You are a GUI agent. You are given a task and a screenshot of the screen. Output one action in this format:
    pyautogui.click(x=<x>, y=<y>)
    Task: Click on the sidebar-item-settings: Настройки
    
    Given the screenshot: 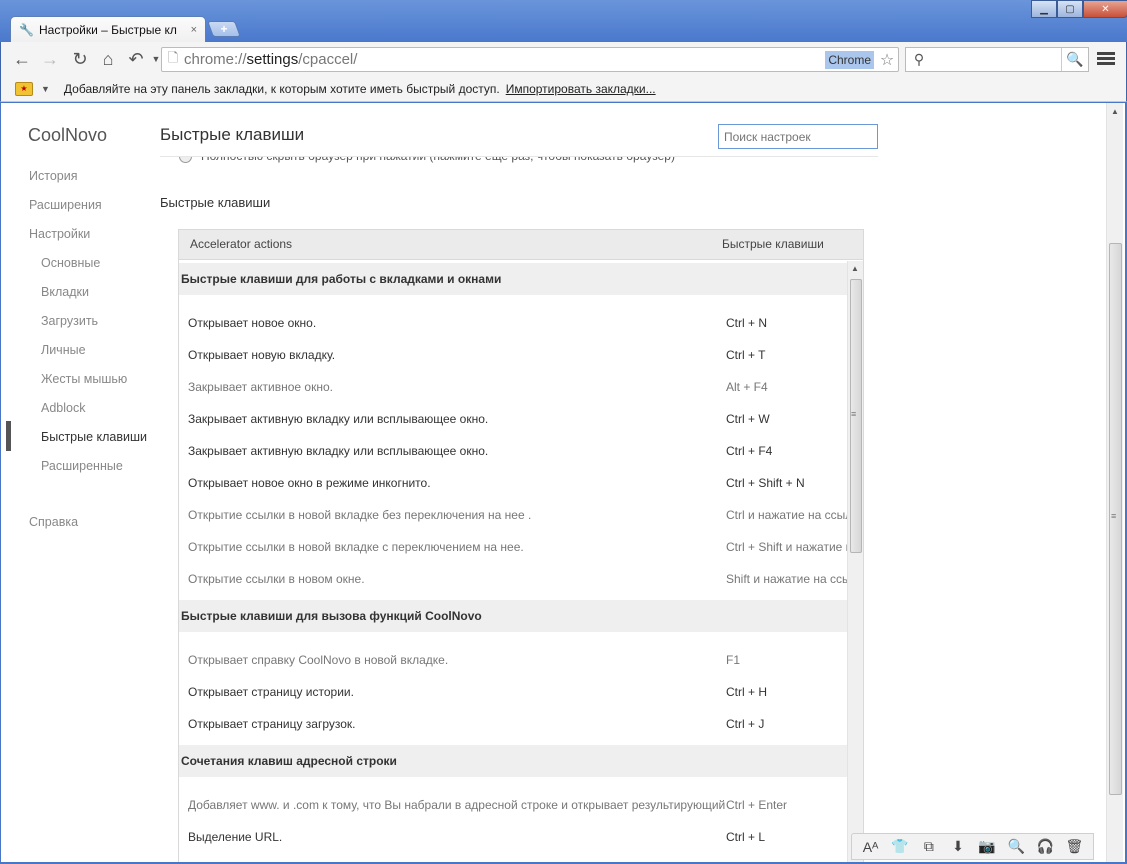 What is the action you would take?
    pyautogui.click(x=59, y=234)
    